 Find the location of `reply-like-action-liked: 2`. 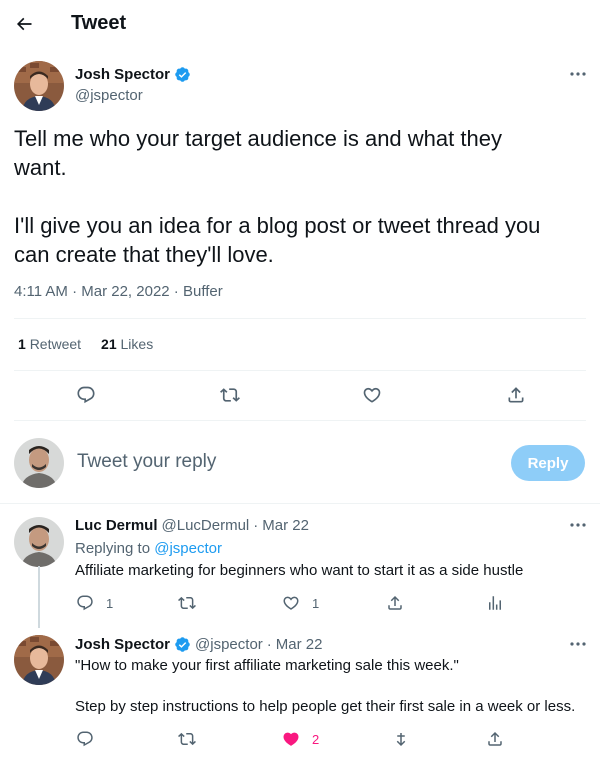

reply-like-action-liked: 2 is located at coordinates (300, 739).